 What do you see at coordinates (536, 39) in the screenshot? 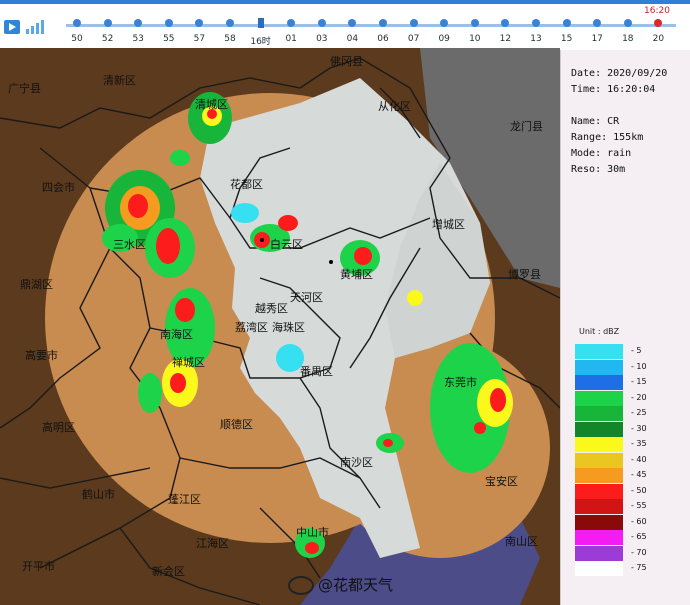
I see `timeline-label: 13` at bounding box center [536, 39].